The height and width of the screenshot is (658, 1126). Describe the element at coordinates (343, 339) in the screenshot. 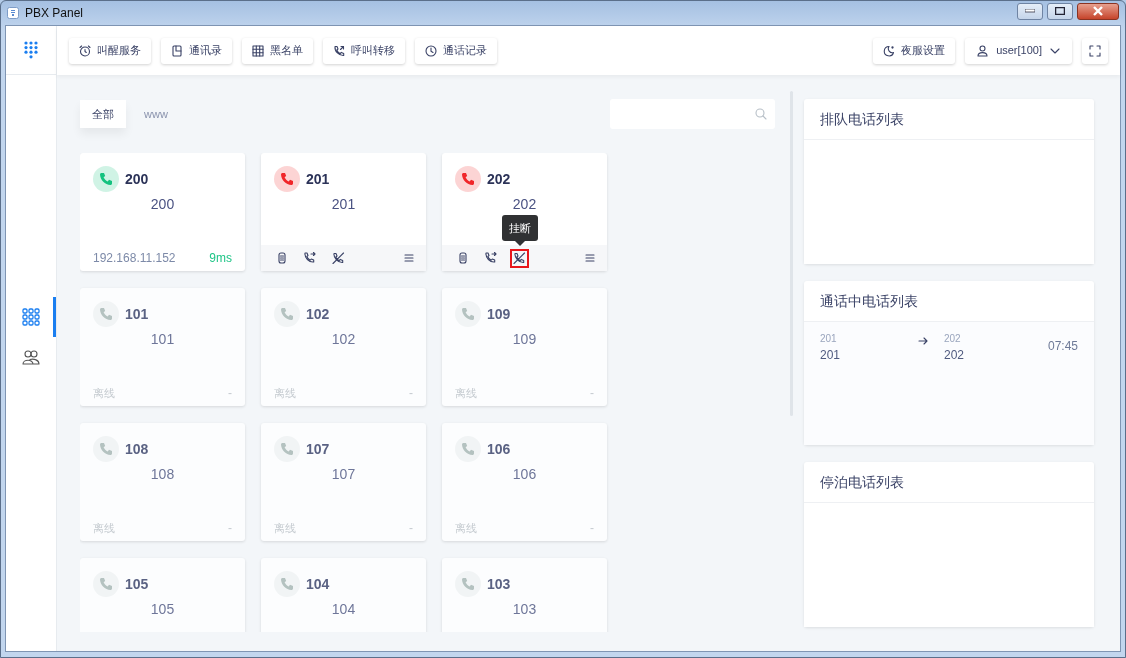

I see `extension-name: 102` at that location.